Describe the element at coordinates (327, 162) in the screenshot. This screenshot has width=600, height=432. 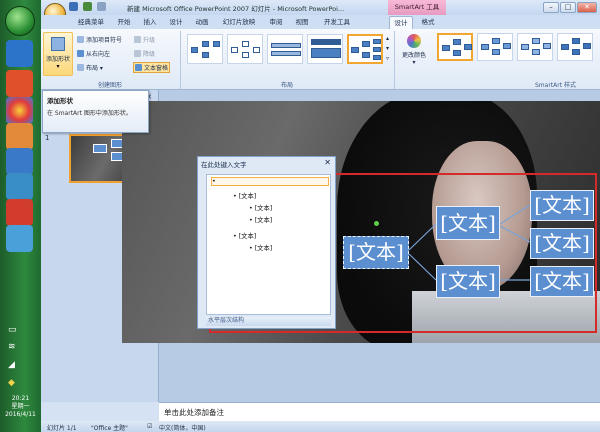
I see `close-icon: ✕` at that location.